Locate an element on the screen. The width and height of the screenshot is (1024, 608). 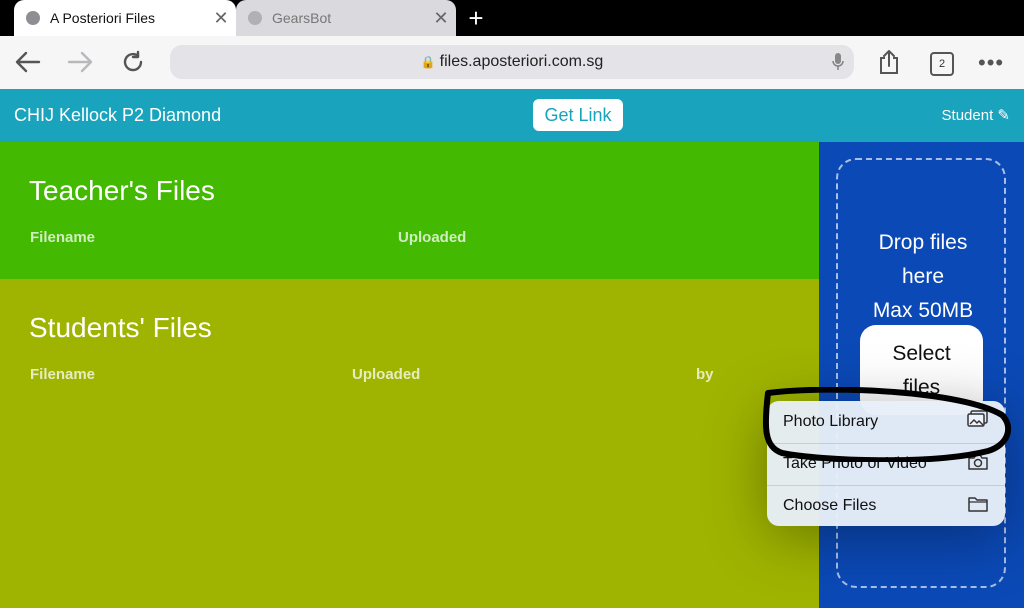
photo-library-icon is located at coordinates (978, 421).